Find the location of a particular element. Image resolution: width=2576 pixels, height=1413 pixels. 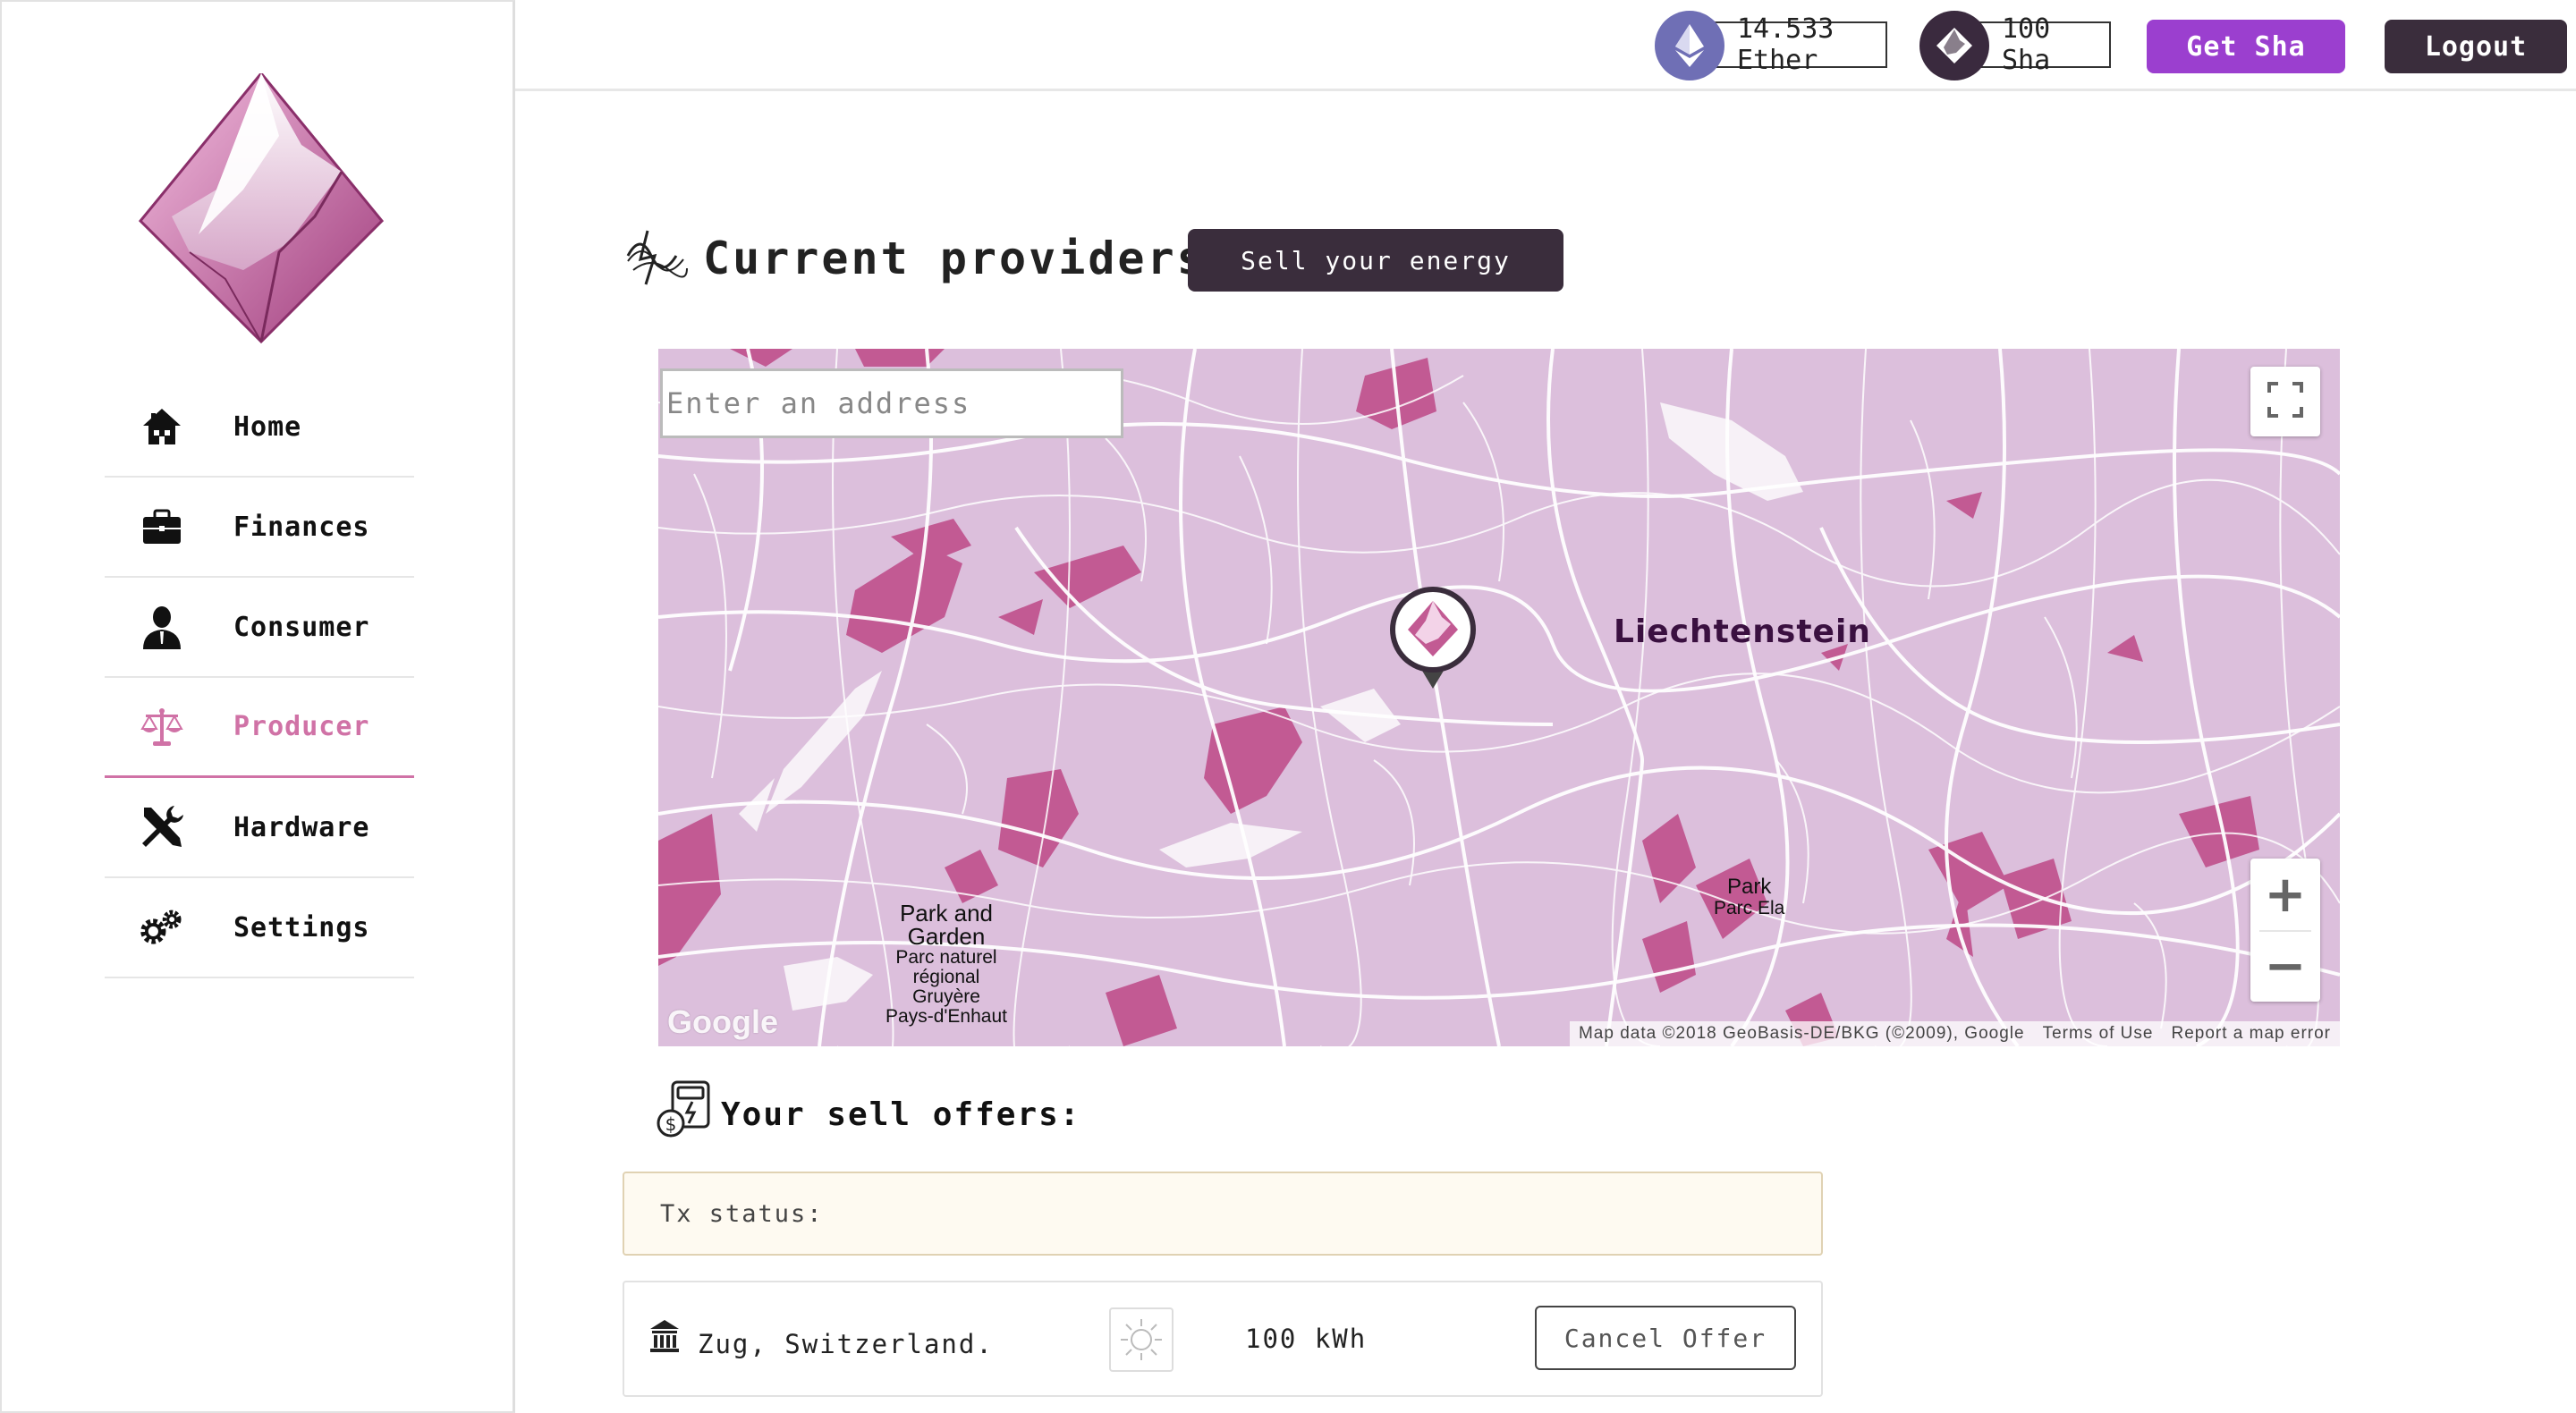

ether-balance-value: 14.533 Ether is located at coordinates (1786, 44).